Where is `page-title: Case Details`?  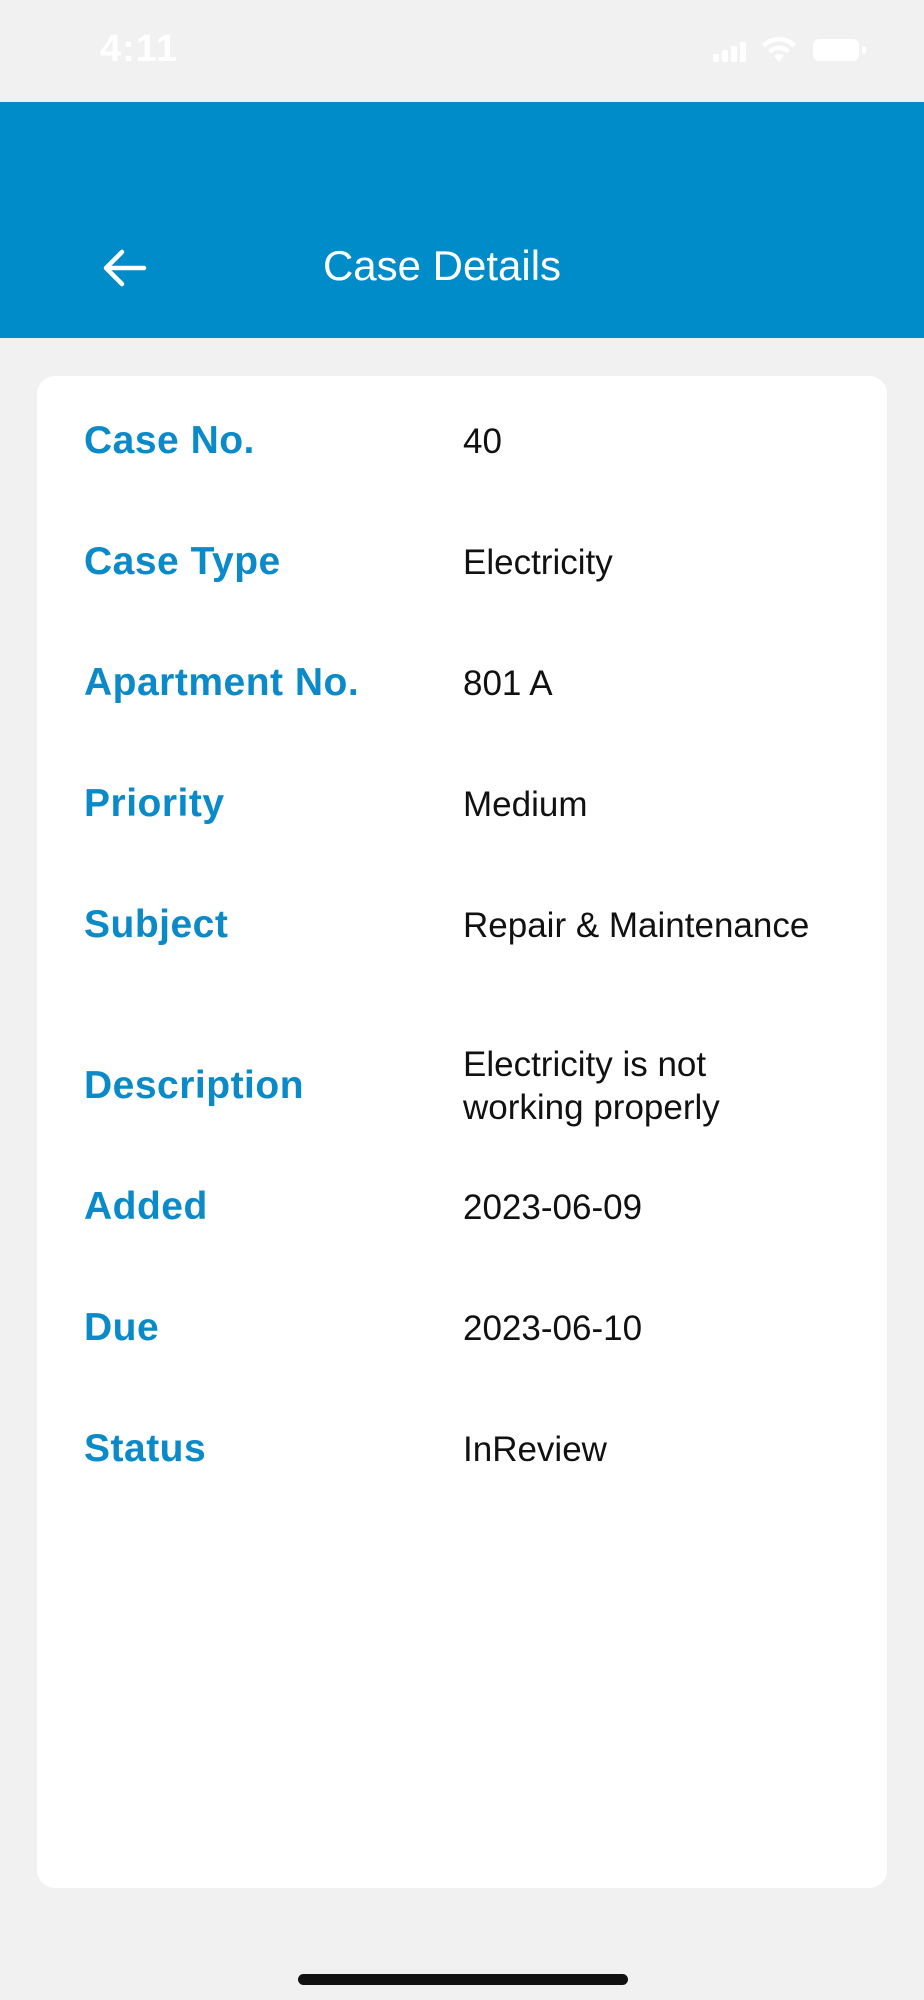
page-title: Case Details is located at coordinates (442, 265).